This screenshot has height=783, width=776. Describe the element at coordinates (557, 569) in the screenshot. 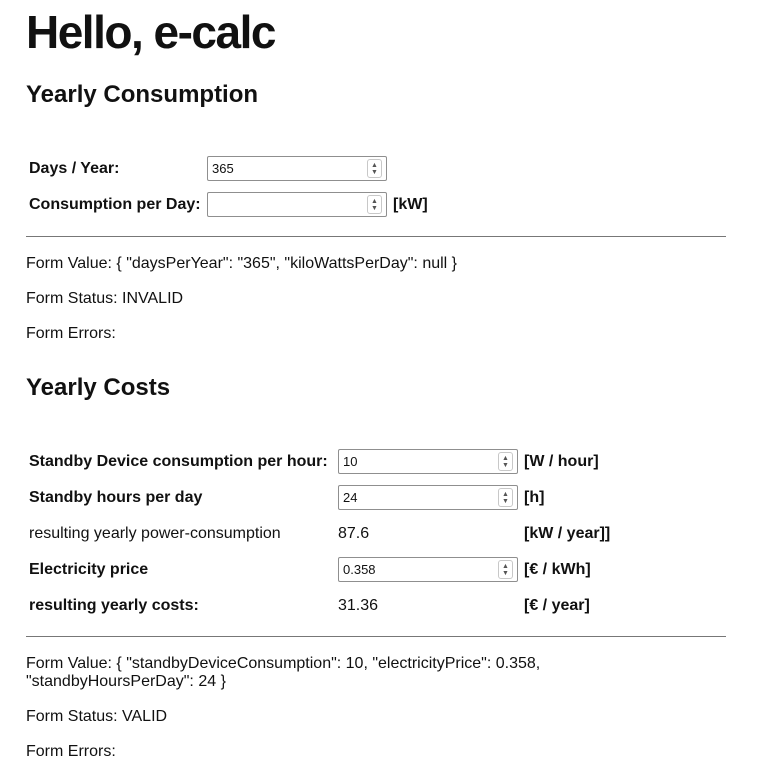

I see `electricity-price-unit: [€ / kWh]` at that location.